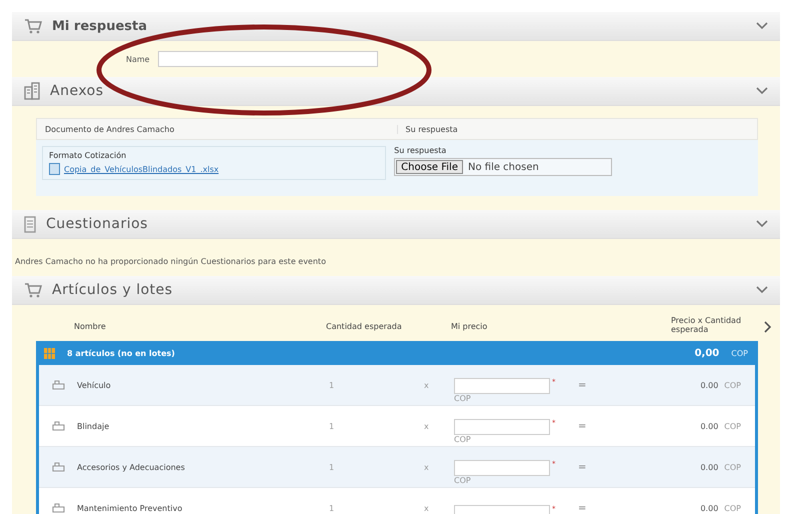 The width and height of the screenshot is (794, 514). What do you see at coordinates (97, 224) in the screenshot?
I see `section-title: Cuestionarios` at bounding box center [97, 224].